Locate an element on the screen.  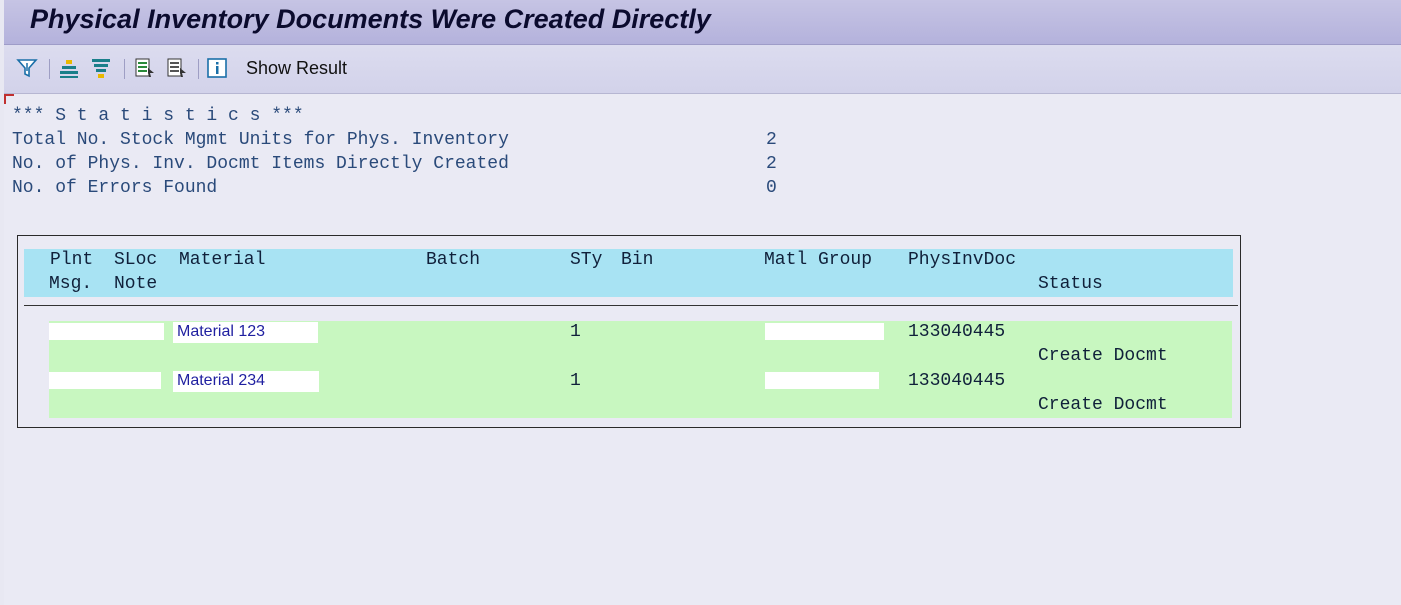
header-sty: STy is located at coordinates (586, 260).